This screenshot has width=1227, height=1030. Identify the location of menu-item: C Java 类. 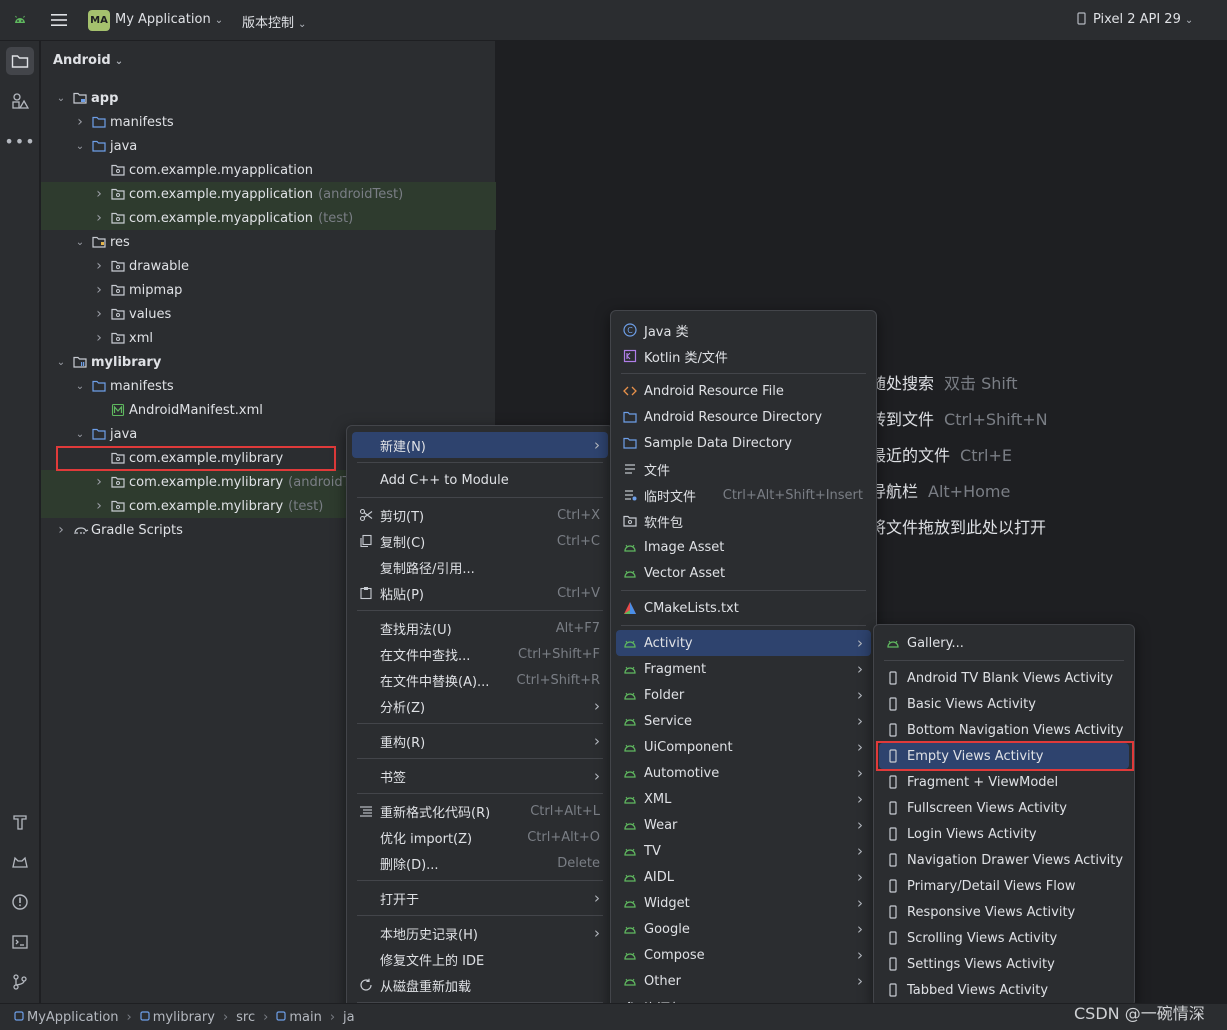
(743, 330).